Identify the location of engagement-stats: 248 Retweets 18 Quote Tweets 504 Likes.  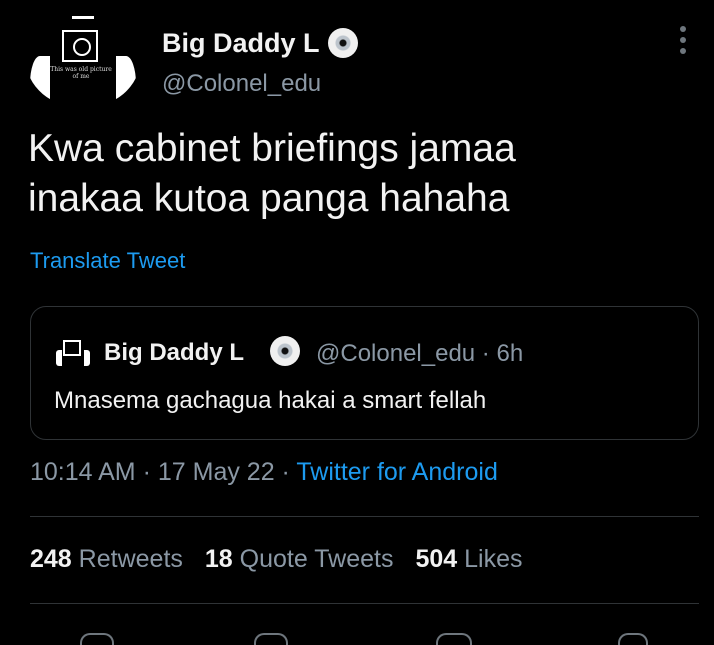
(276, 559).